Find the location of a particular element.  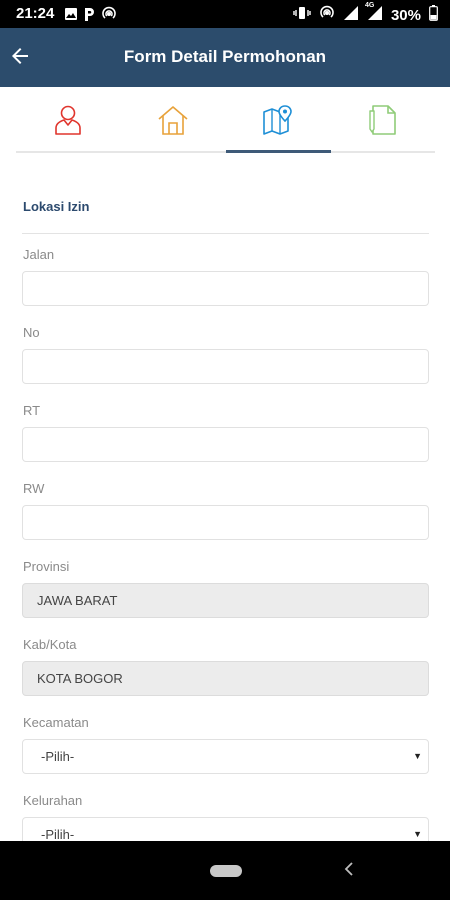

signal-4g-icon: 4G is located at coordinates (373, 14).